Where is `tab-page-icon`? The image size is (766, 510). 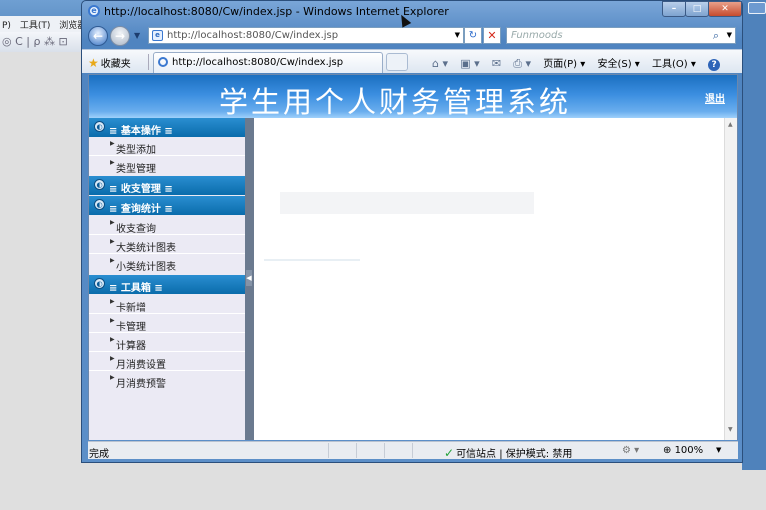 tab-page-icon is located at coordinates (163, 62).